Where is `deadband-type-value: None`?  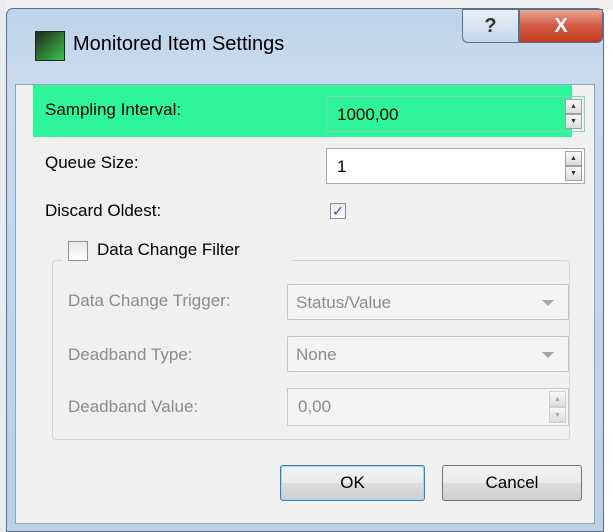 deadband-type-value: None is located at coordinates (316, 354).